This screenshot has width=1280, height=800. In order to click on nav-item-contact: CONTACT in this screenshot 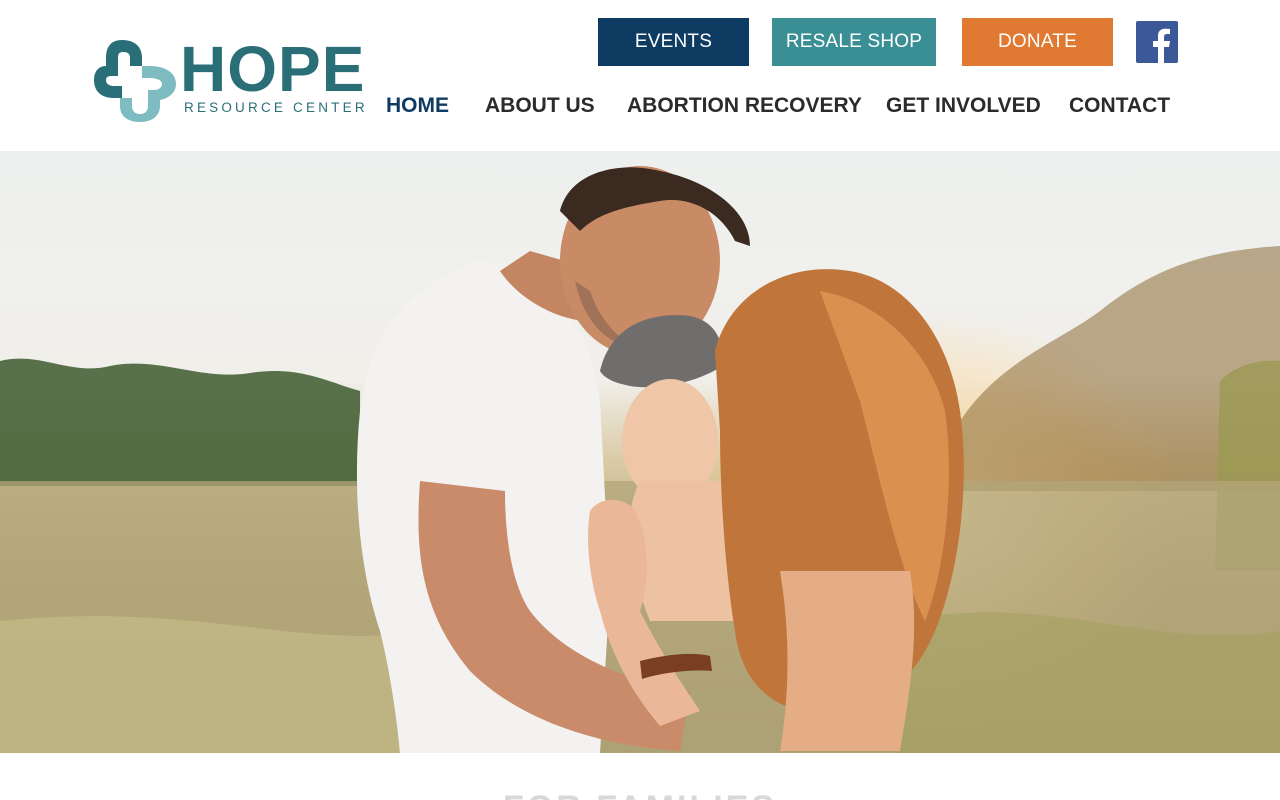, I will do `click(1119, 106)`.